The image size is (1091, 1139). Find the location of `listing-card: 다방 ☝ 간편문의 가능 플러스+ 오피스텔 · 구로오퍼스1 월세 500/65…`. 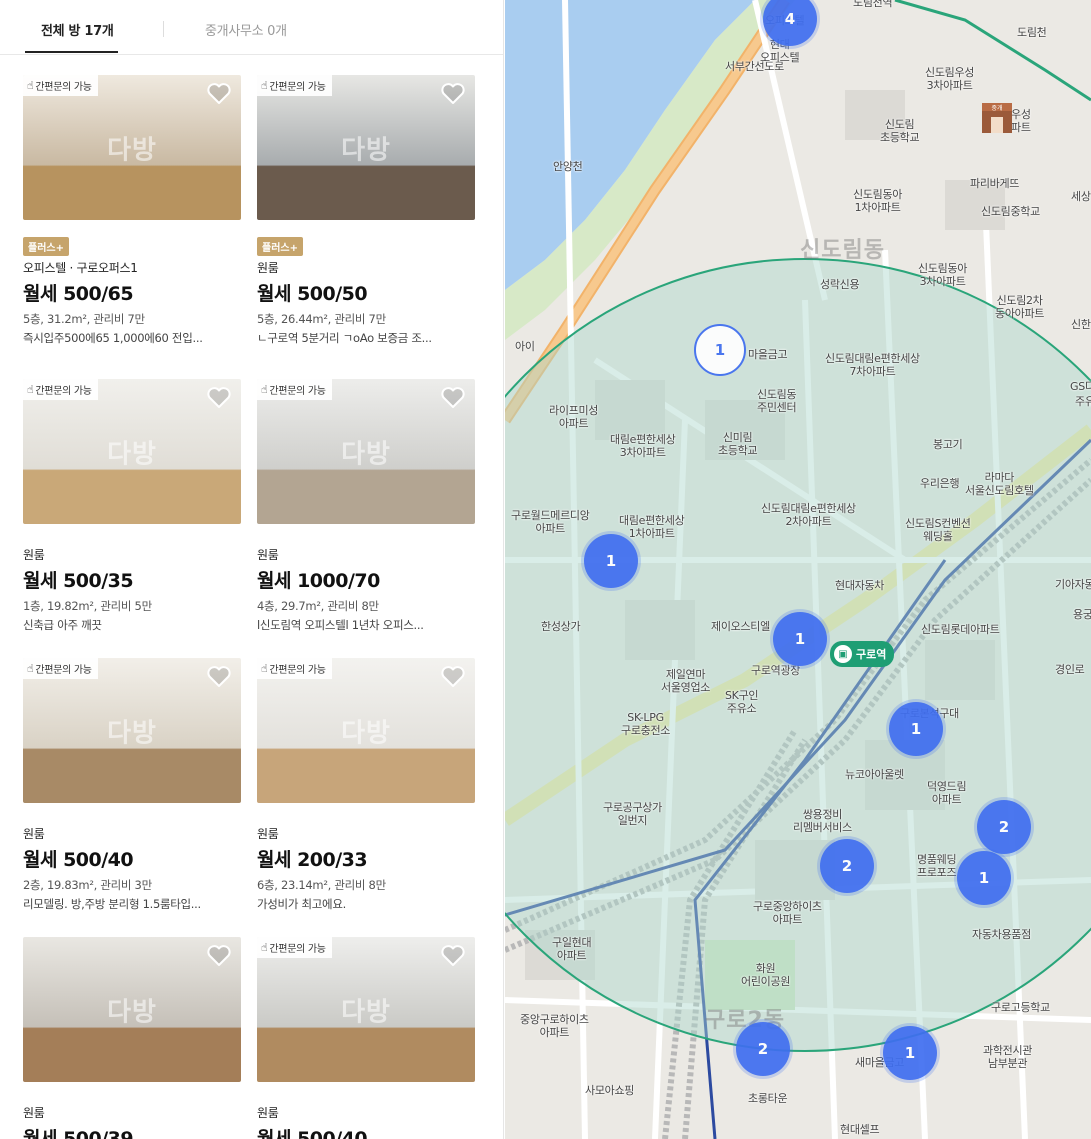

listing-card: 다방 ☝ 간편문의 가능 플러스+ 오피스텔 · 구로오퍼스1 월세 500/65… is located at coordinates (132, 210).